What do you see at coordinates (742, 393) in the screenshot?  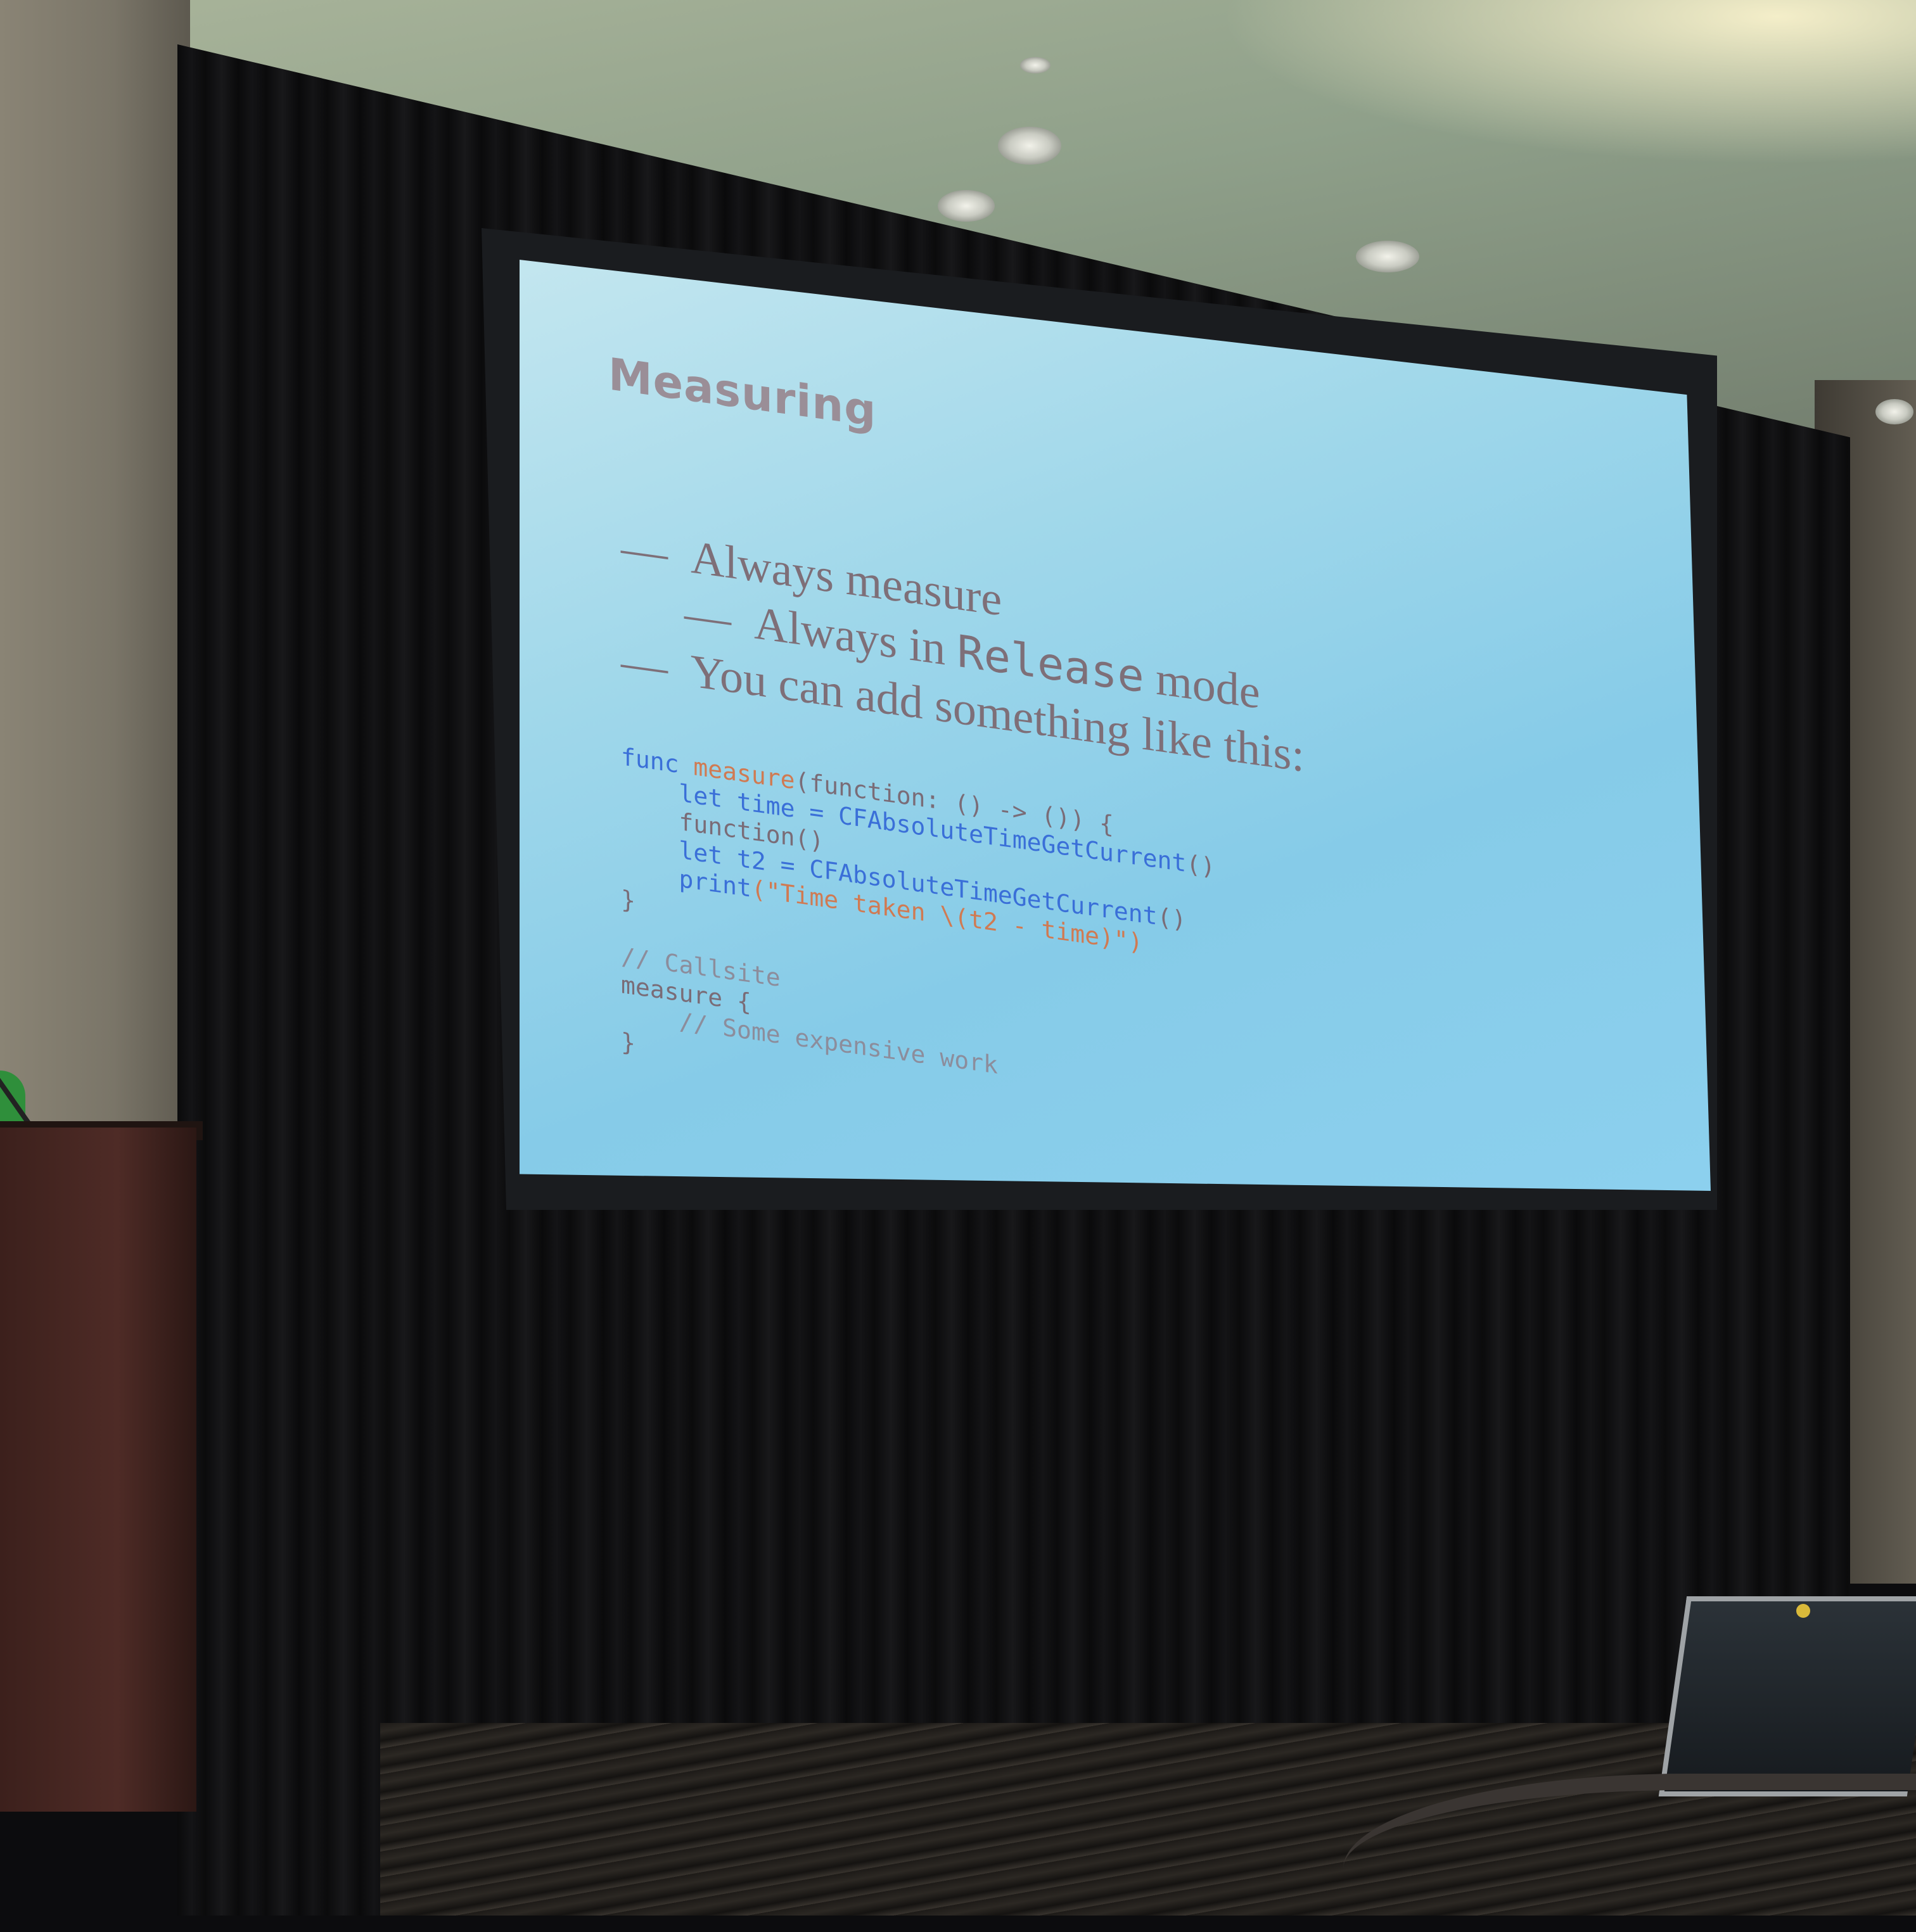 I see `slide-title: Measuring` at bounding box center [742, 393].